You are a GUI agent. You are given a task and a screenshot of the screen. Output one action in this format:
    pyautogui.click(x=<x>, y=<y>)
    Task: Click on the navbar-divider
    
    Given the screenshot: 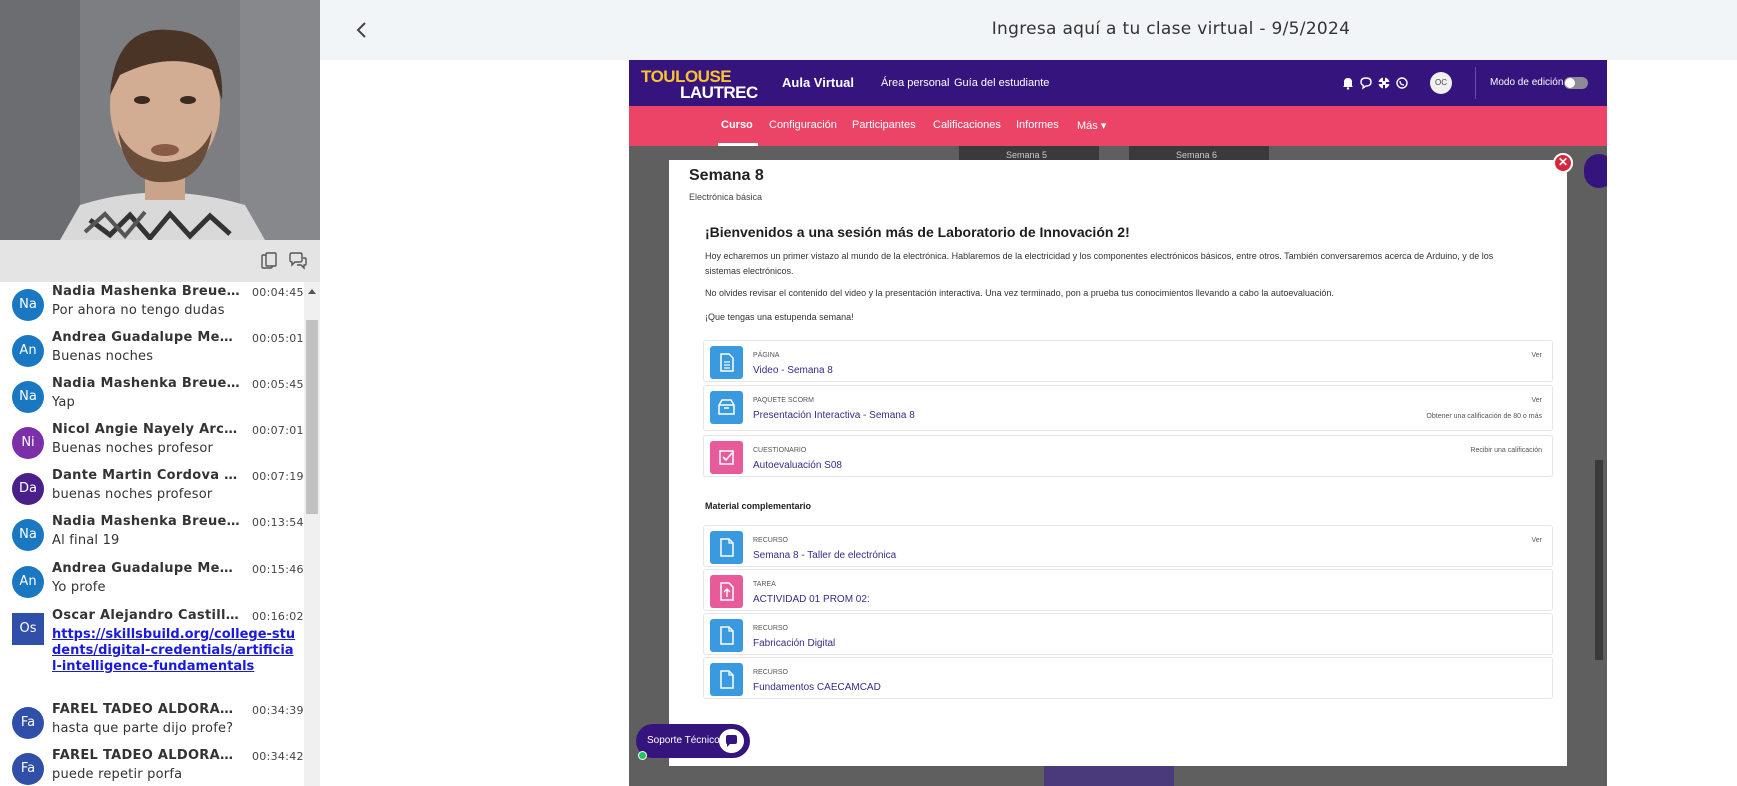 What is the action you would take?
    pyautogui.click(x=1475, y=83)
    